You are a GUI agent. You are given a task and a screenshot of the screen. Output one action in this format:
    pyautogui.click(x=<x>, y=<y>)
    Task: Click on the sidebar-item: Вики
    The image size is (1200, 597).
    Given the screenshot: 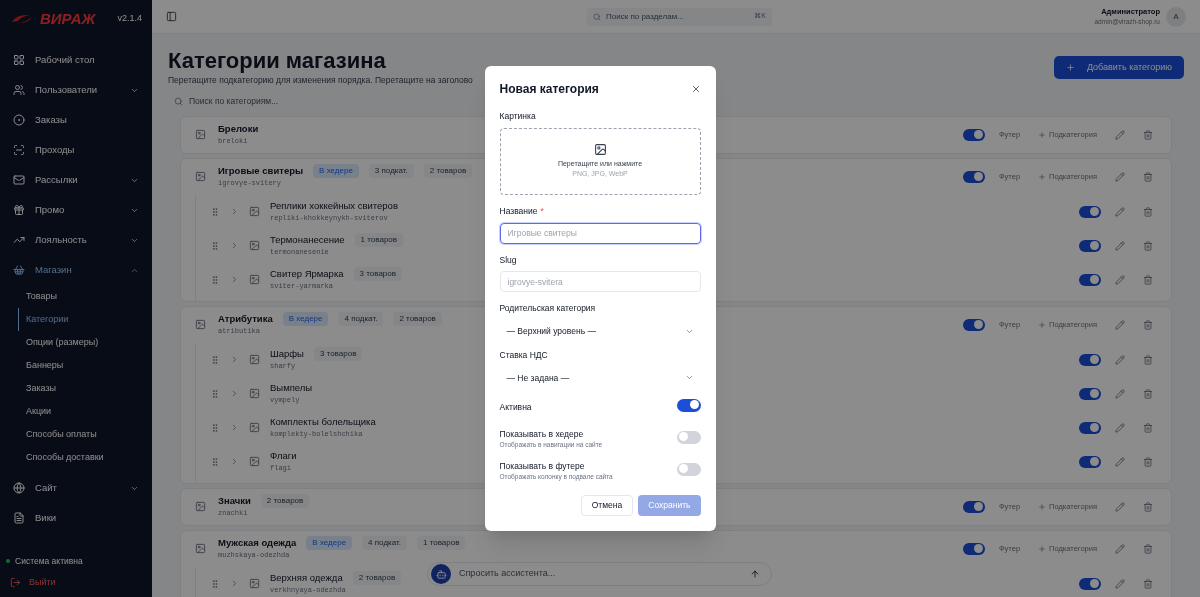 What is the action you would take?
    pyautogui.click(x=76, y=518)
    